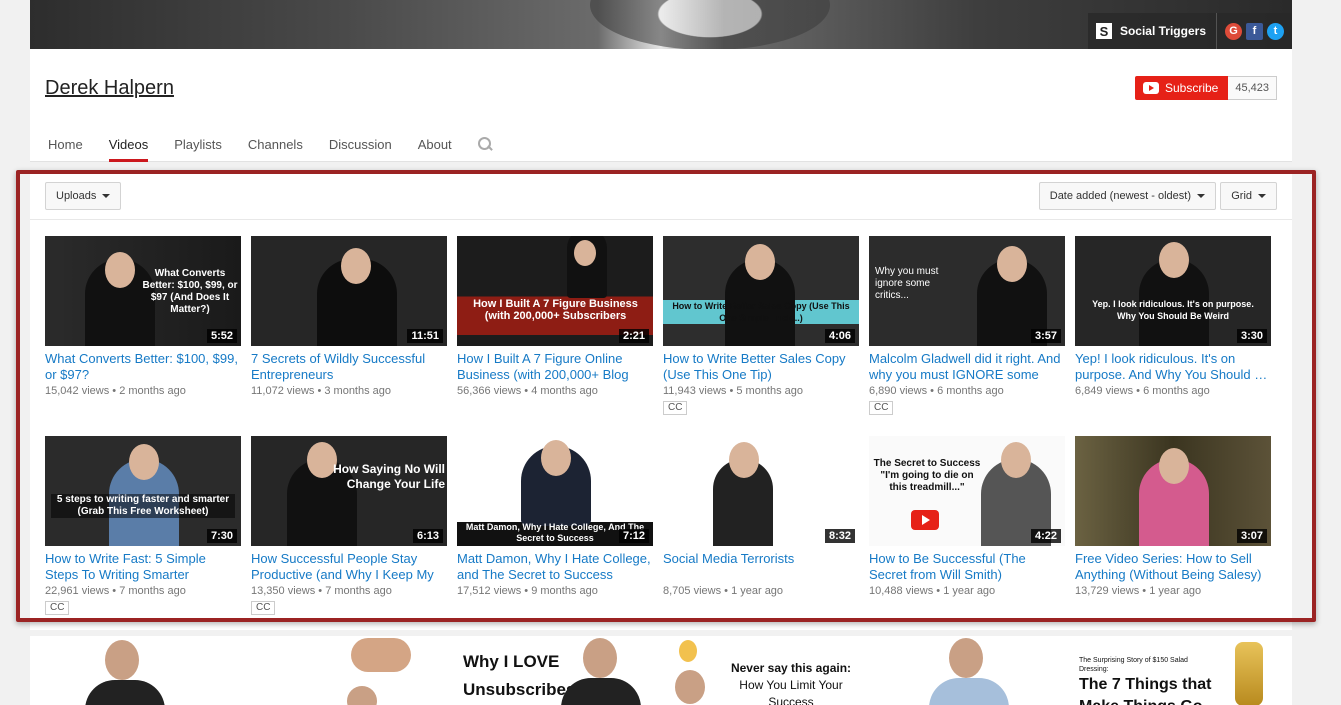 The image size is (1341, 705). I want to click on video-thumbnail: Why I LOVE Unsubscribes, so click(555, 670).